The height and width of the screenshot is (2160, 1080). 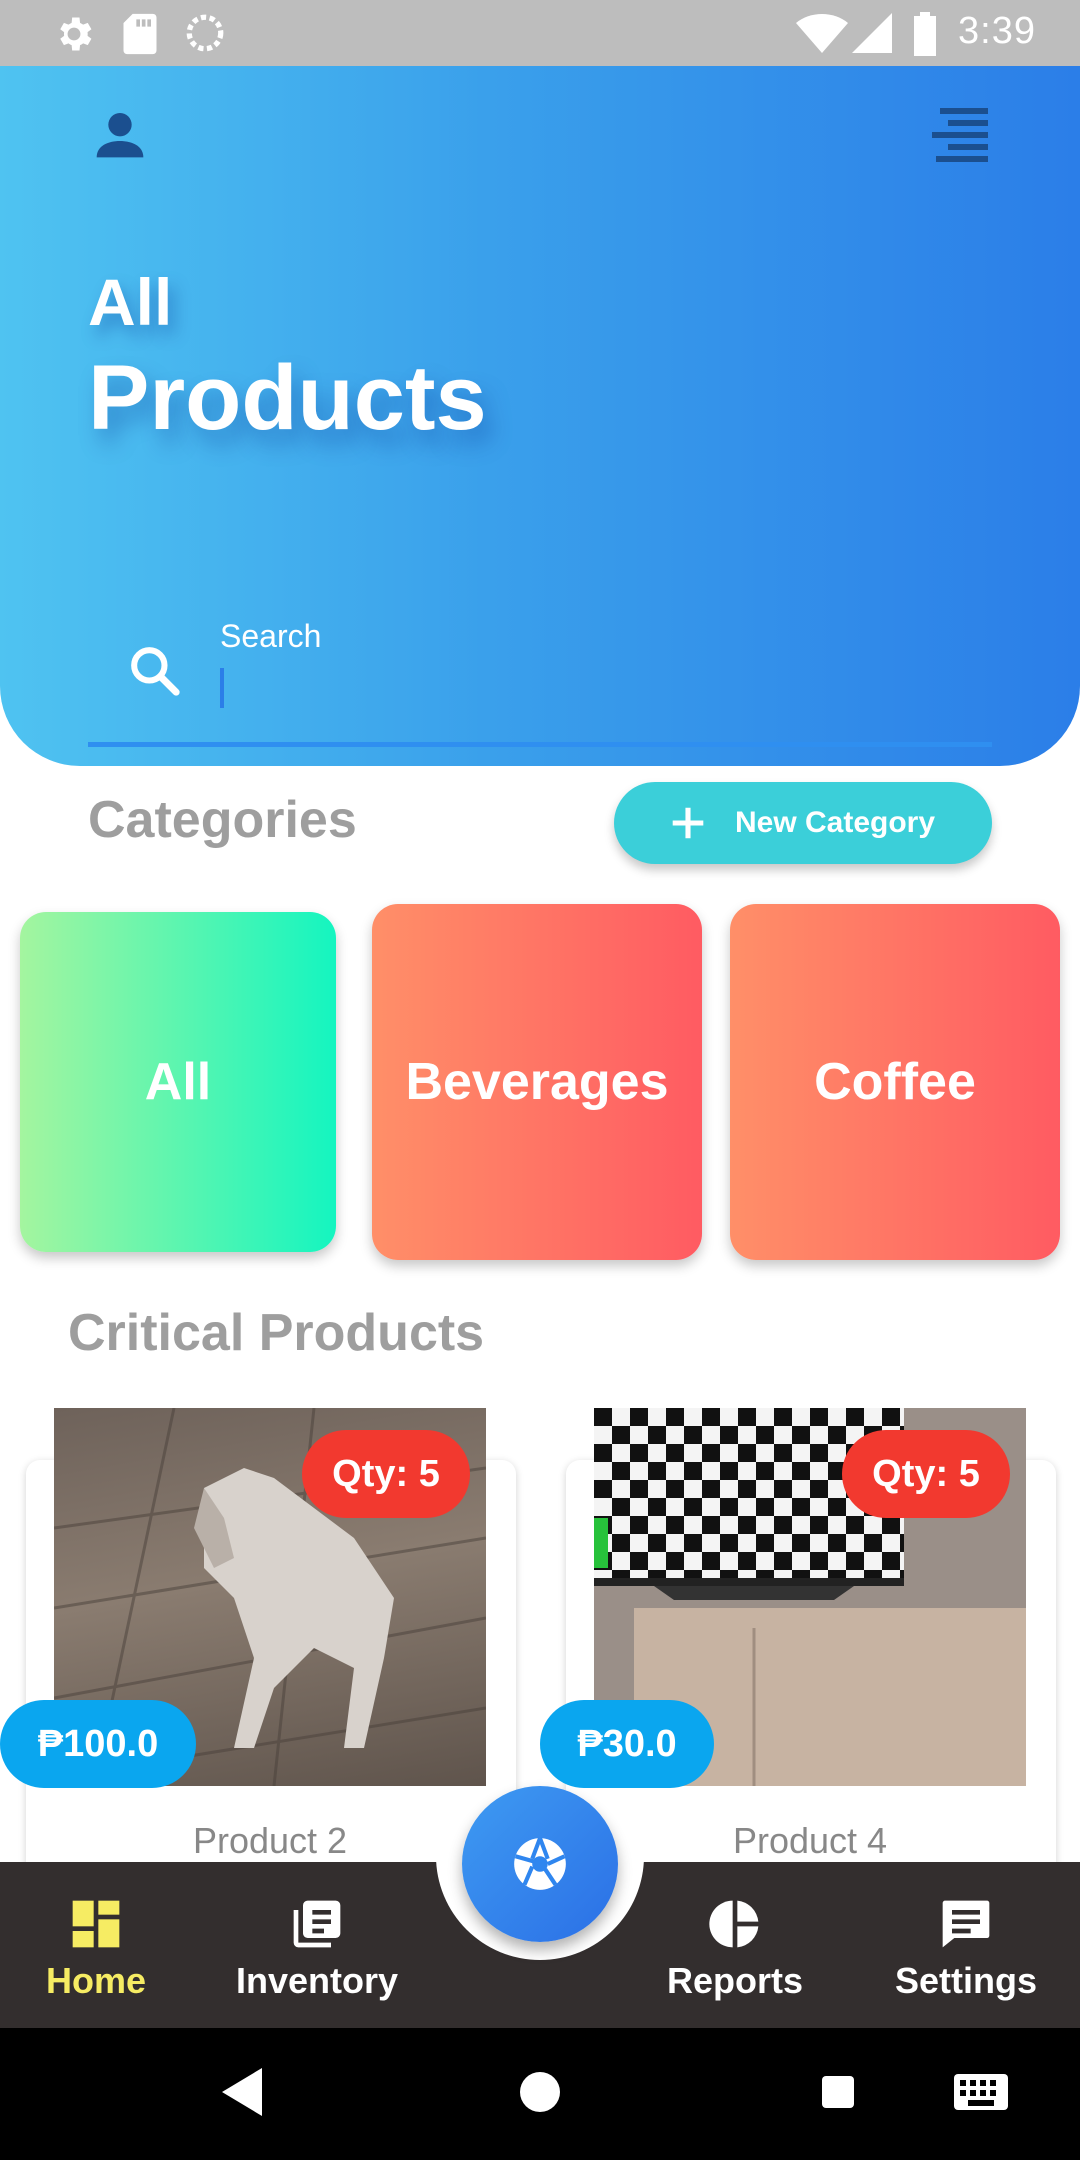 I want to click on search-underline, so click(x=540, y=744).